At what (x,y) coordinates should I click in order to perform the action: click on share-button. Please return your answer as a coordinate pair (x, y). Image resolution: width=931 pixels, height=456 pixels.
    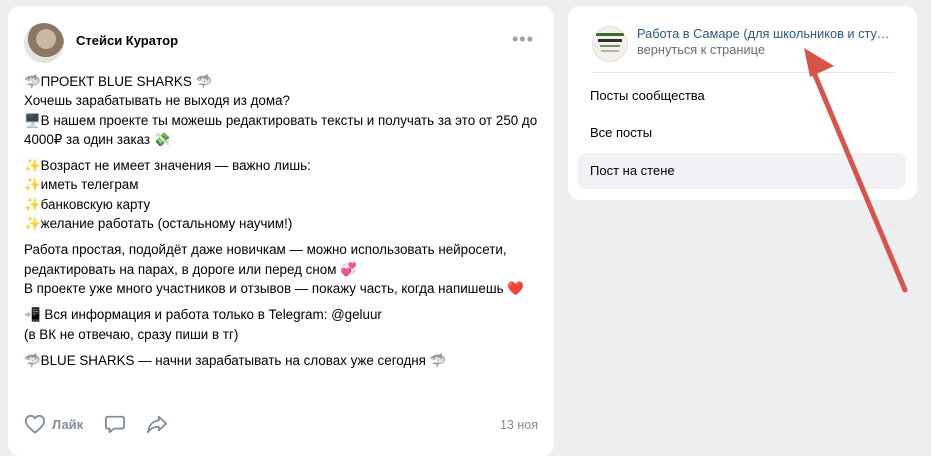
    Looking at the image, I should click on (157, 424).